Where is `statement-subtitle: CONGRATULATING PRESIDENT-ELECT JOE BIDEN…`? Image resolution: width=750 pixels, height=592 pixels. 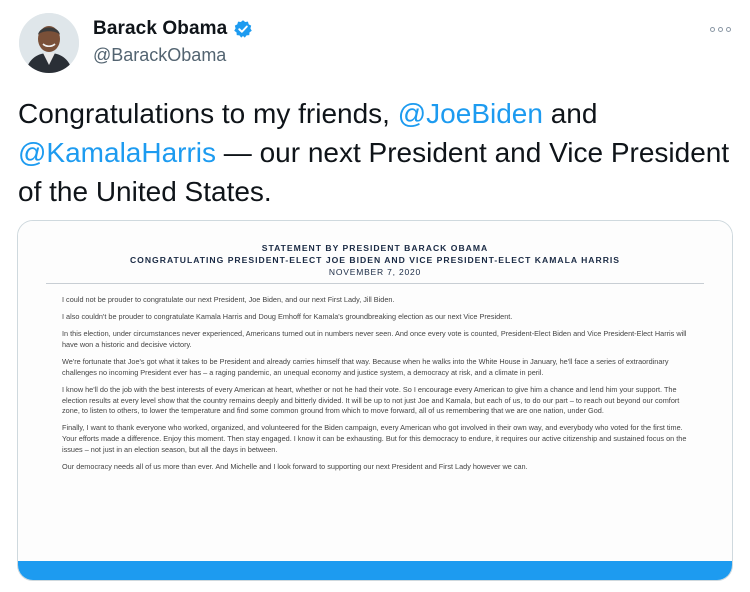
statement-subtitle: CONGRATULATING PRESIDENT-ELECT JOE BIDEN… is located at coordinates (375, 260).